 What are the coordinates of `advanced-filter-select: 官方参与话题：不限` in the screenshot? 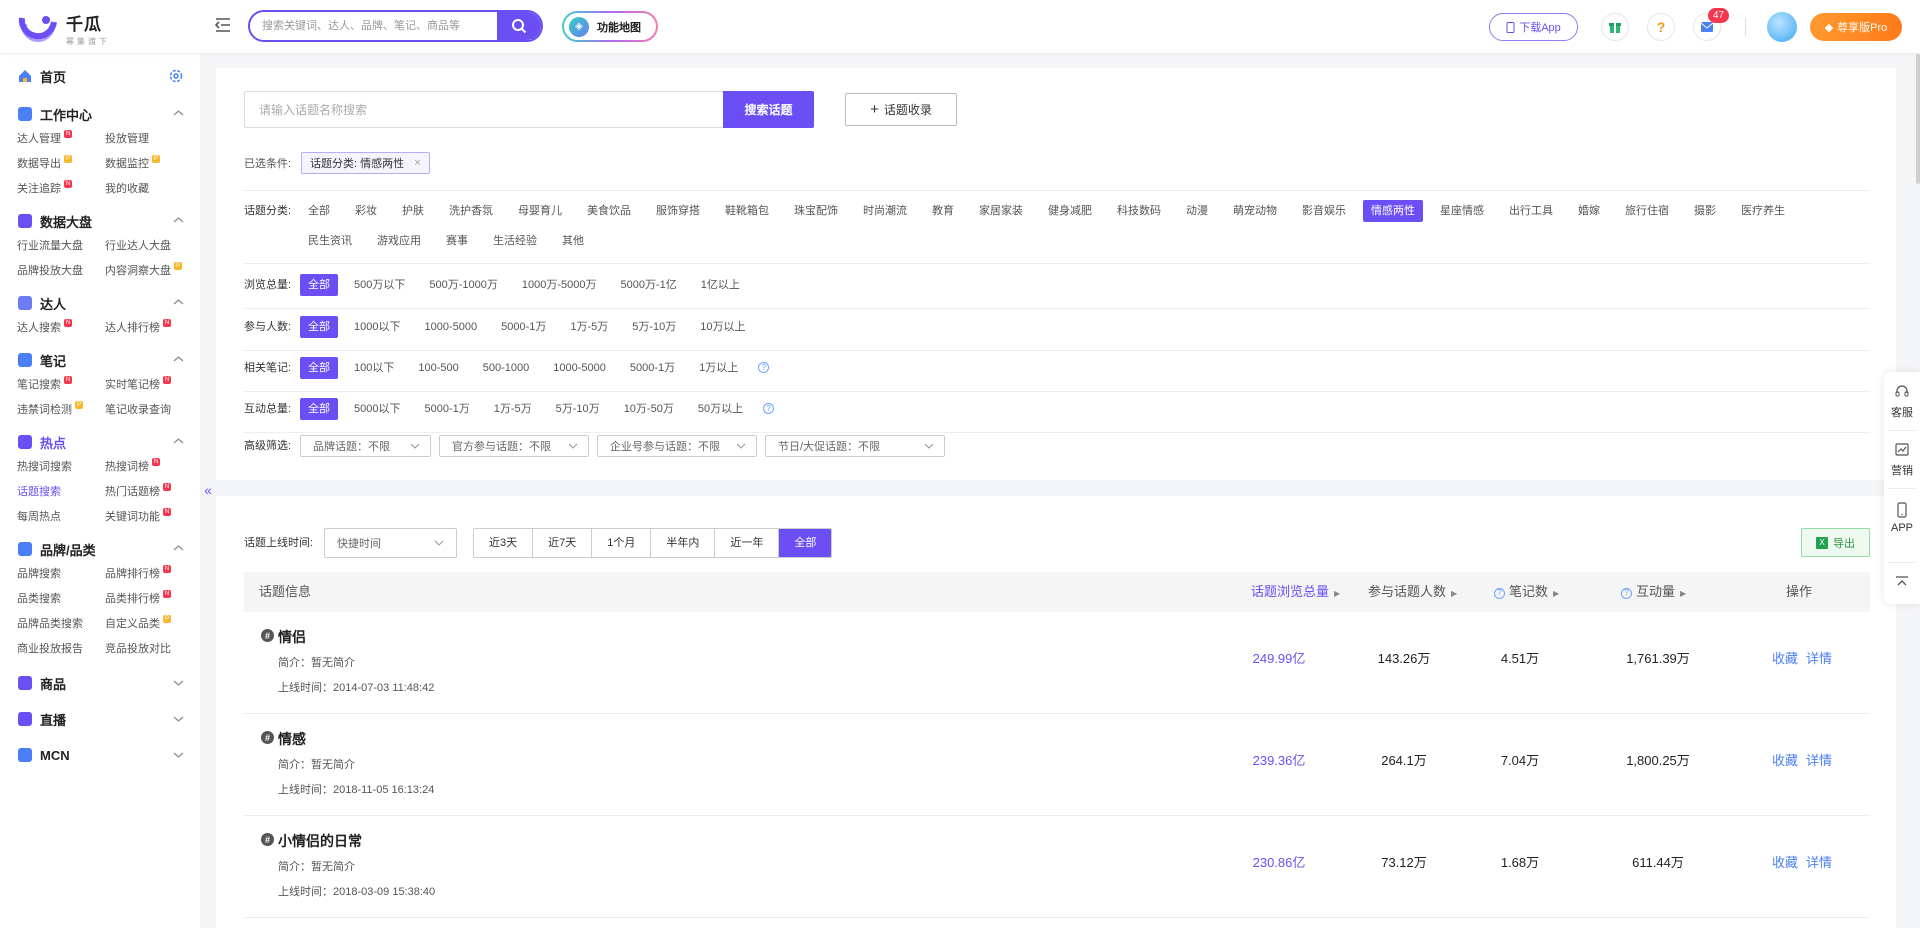 It's located at (514, 446).